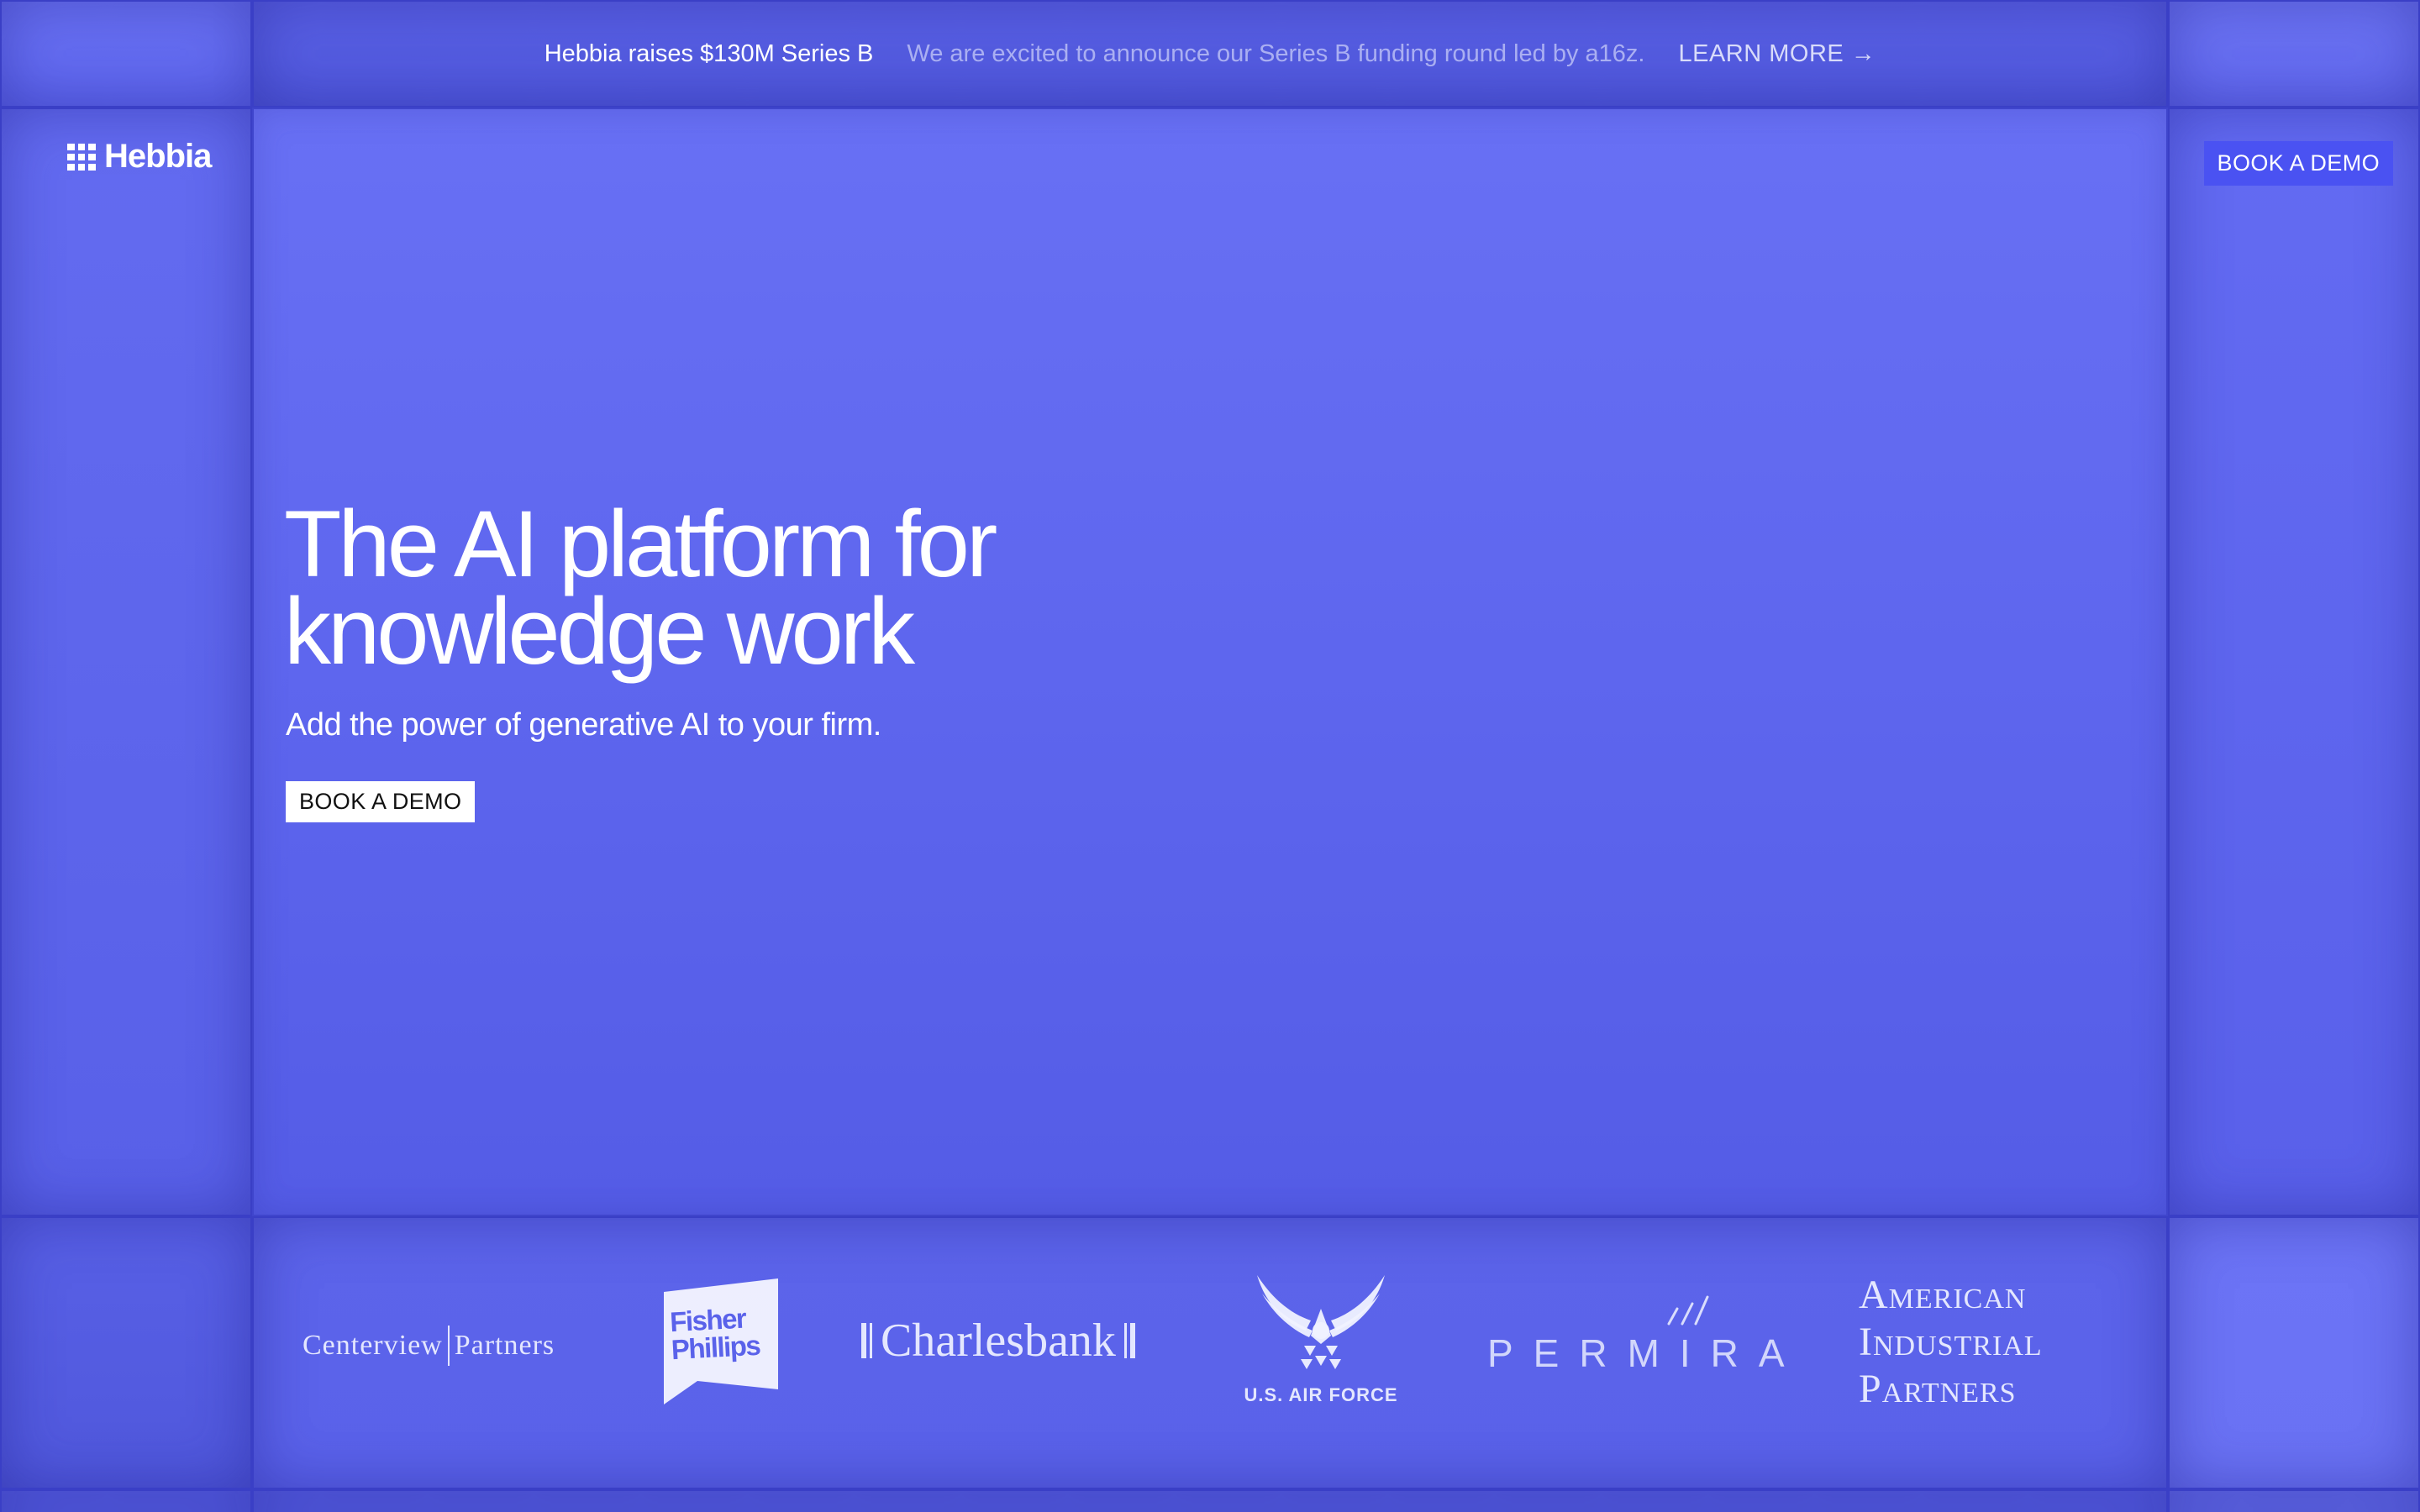 This screenshot has height=1512, width=2420. What do you see at coordinates (709, 54) in the screenshot?
I see `announcement-headline: Hebbia raises $130M Series B` at bounding box center [709, 54].